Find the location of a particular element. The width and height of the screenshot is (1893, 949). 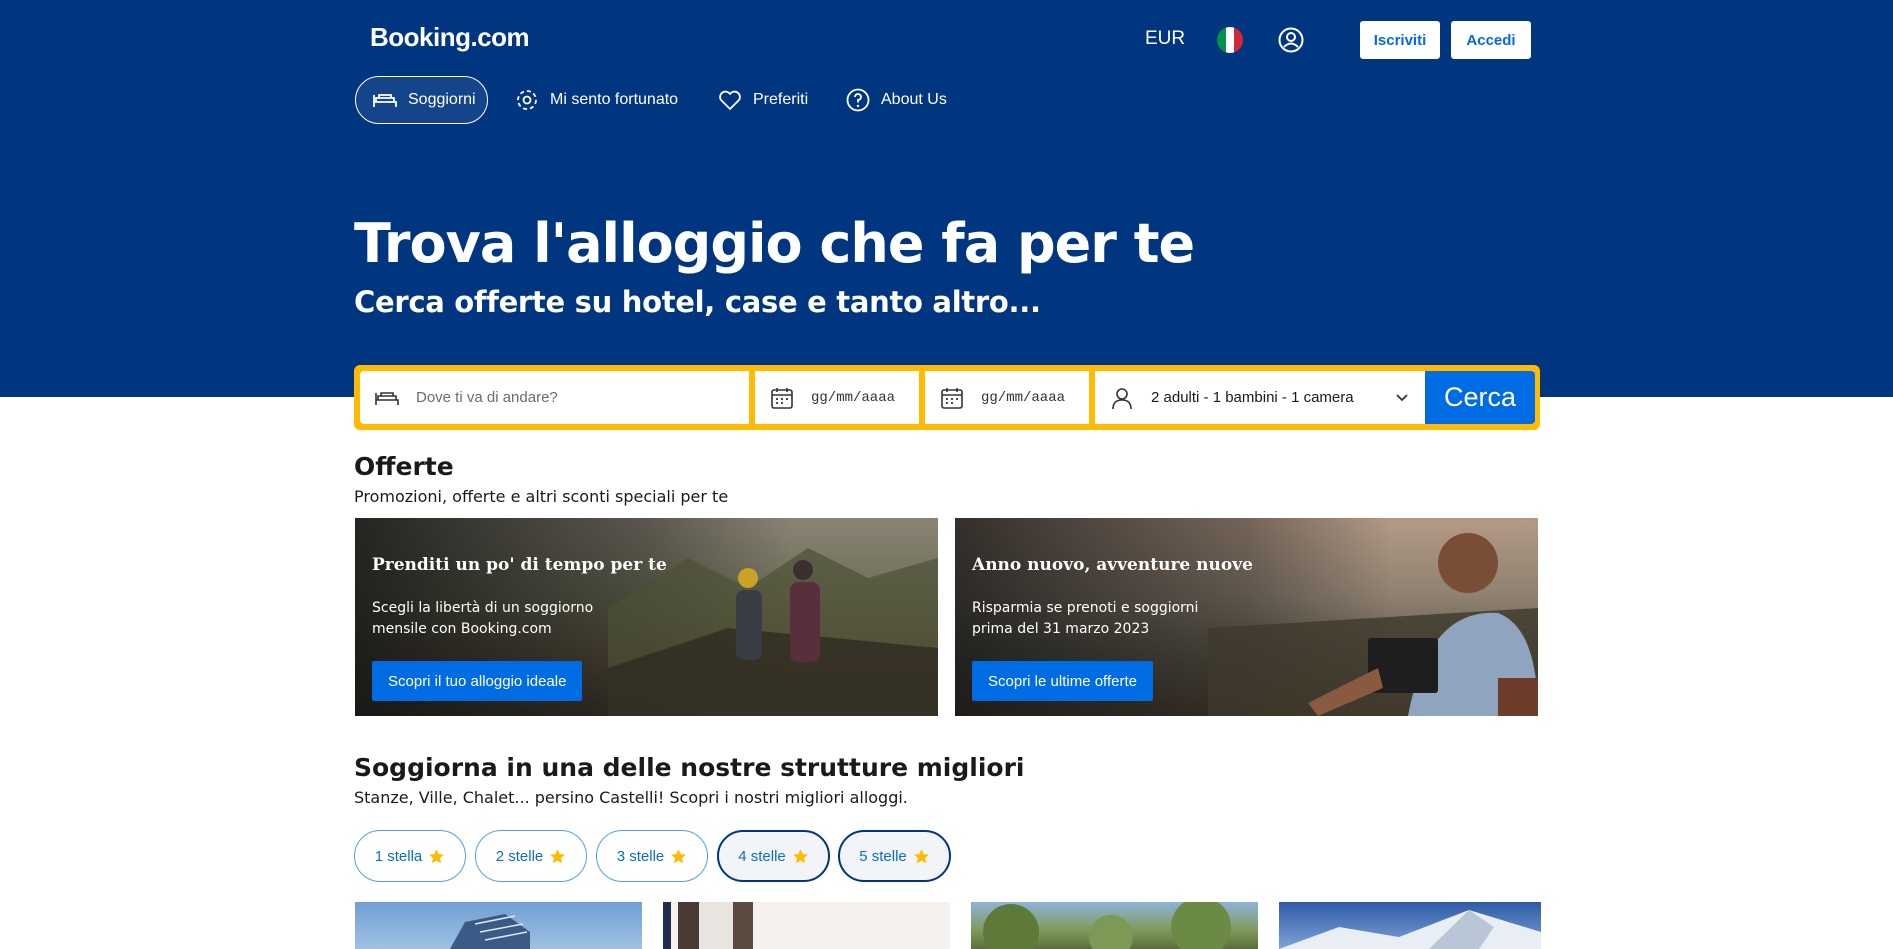

chip-label: 5 stelle is located at coordinates (883, 856).